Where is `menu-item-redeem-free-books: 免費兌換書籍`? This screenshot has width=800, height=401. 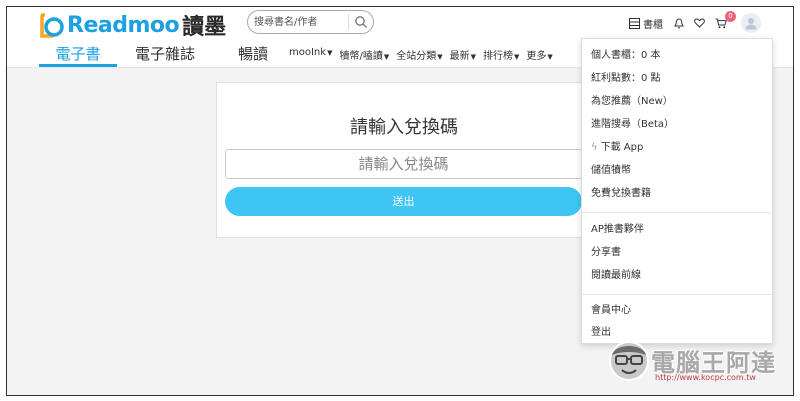
menu-item-redeem-free-books: 免費兌換書籍 is located at coordinates (621, 194).